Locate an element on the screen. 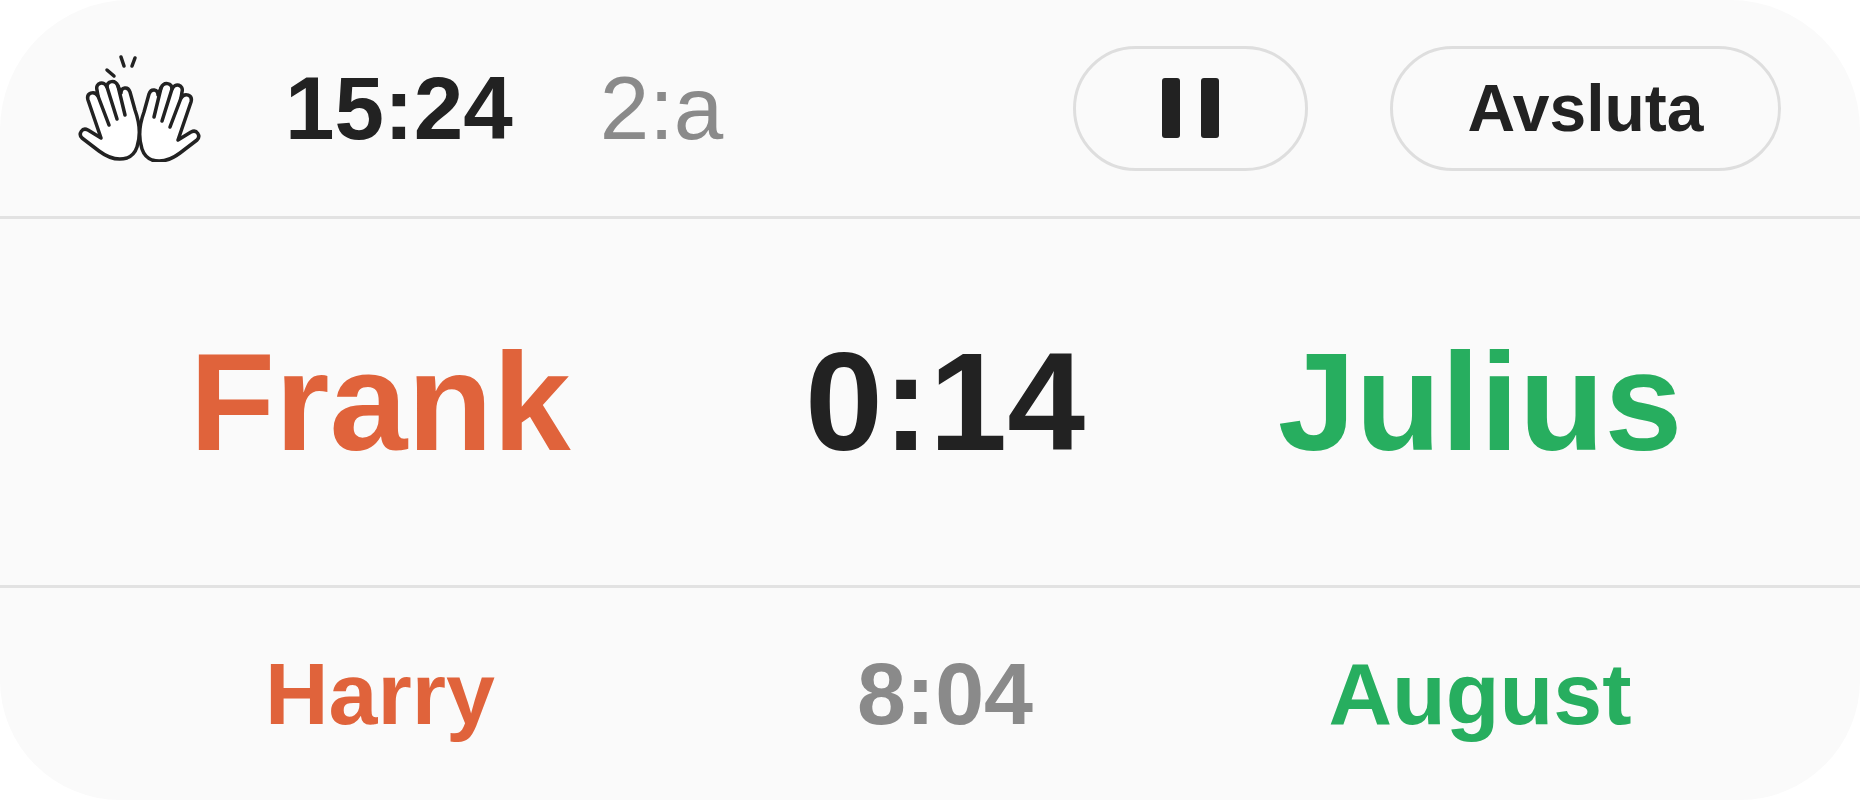 This screenshot has width=1860, height=805. match-timer: 8:04 is located at coordinates (945, 694).